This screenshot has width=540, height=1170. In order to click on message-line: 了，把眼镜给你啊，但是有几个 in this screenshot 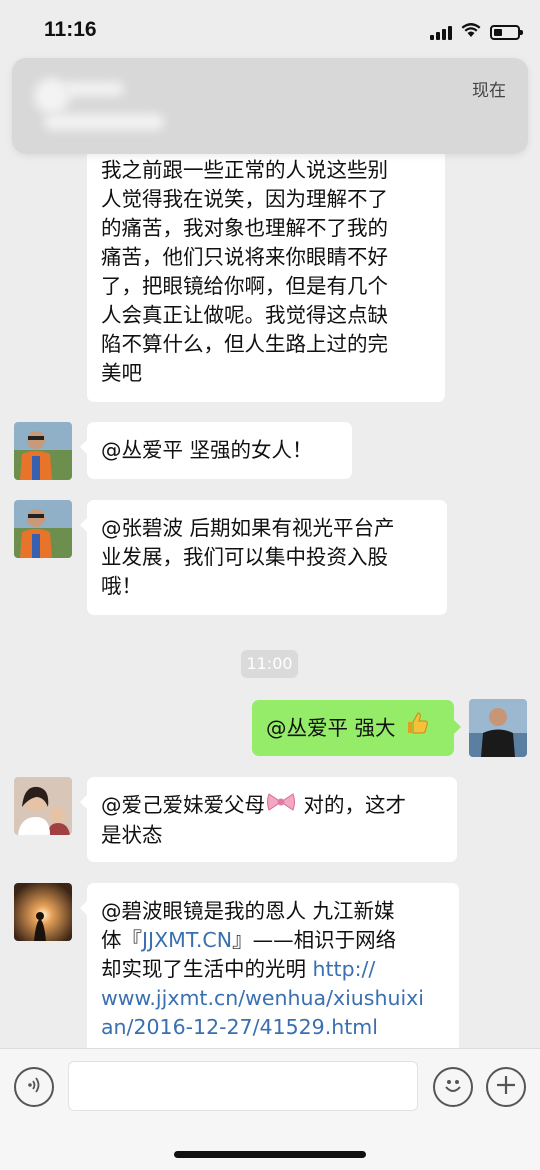, I will do `click(244, 286)`.